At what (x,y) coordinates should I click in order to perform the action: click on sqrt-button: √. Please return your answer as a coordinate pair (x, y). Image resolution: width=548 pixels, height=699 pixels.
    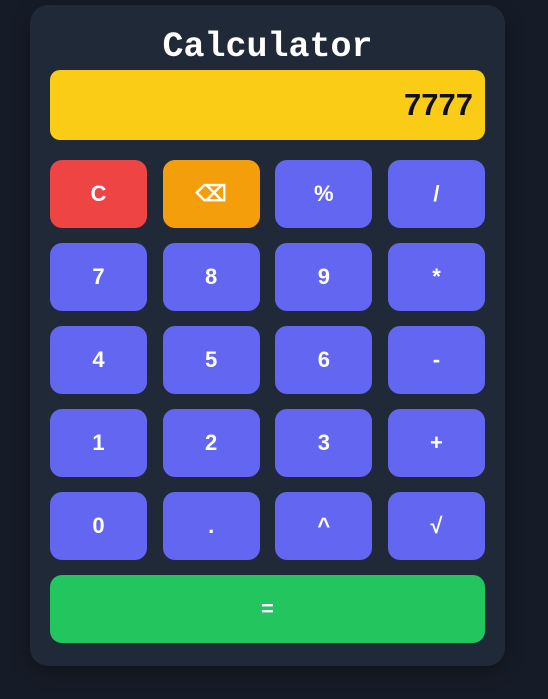
    Looking at the image, I should click on (436, 526).